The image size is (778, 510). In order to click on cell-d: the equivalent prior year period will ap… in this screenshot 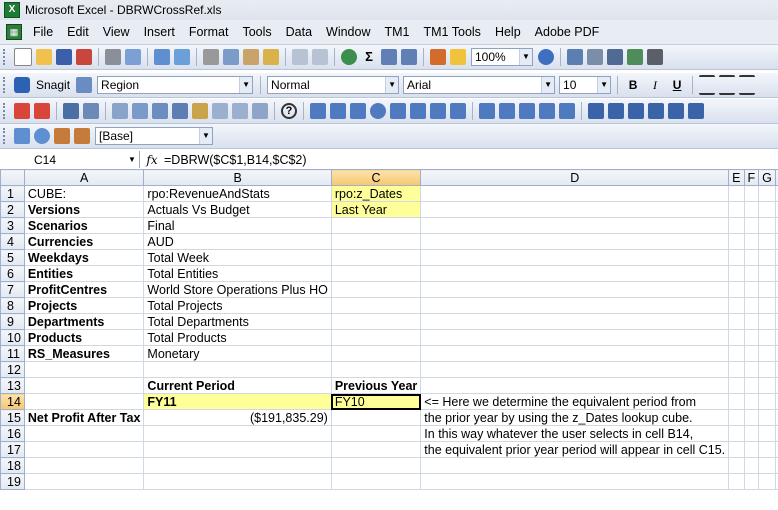, I will do `click(575, 449)`.